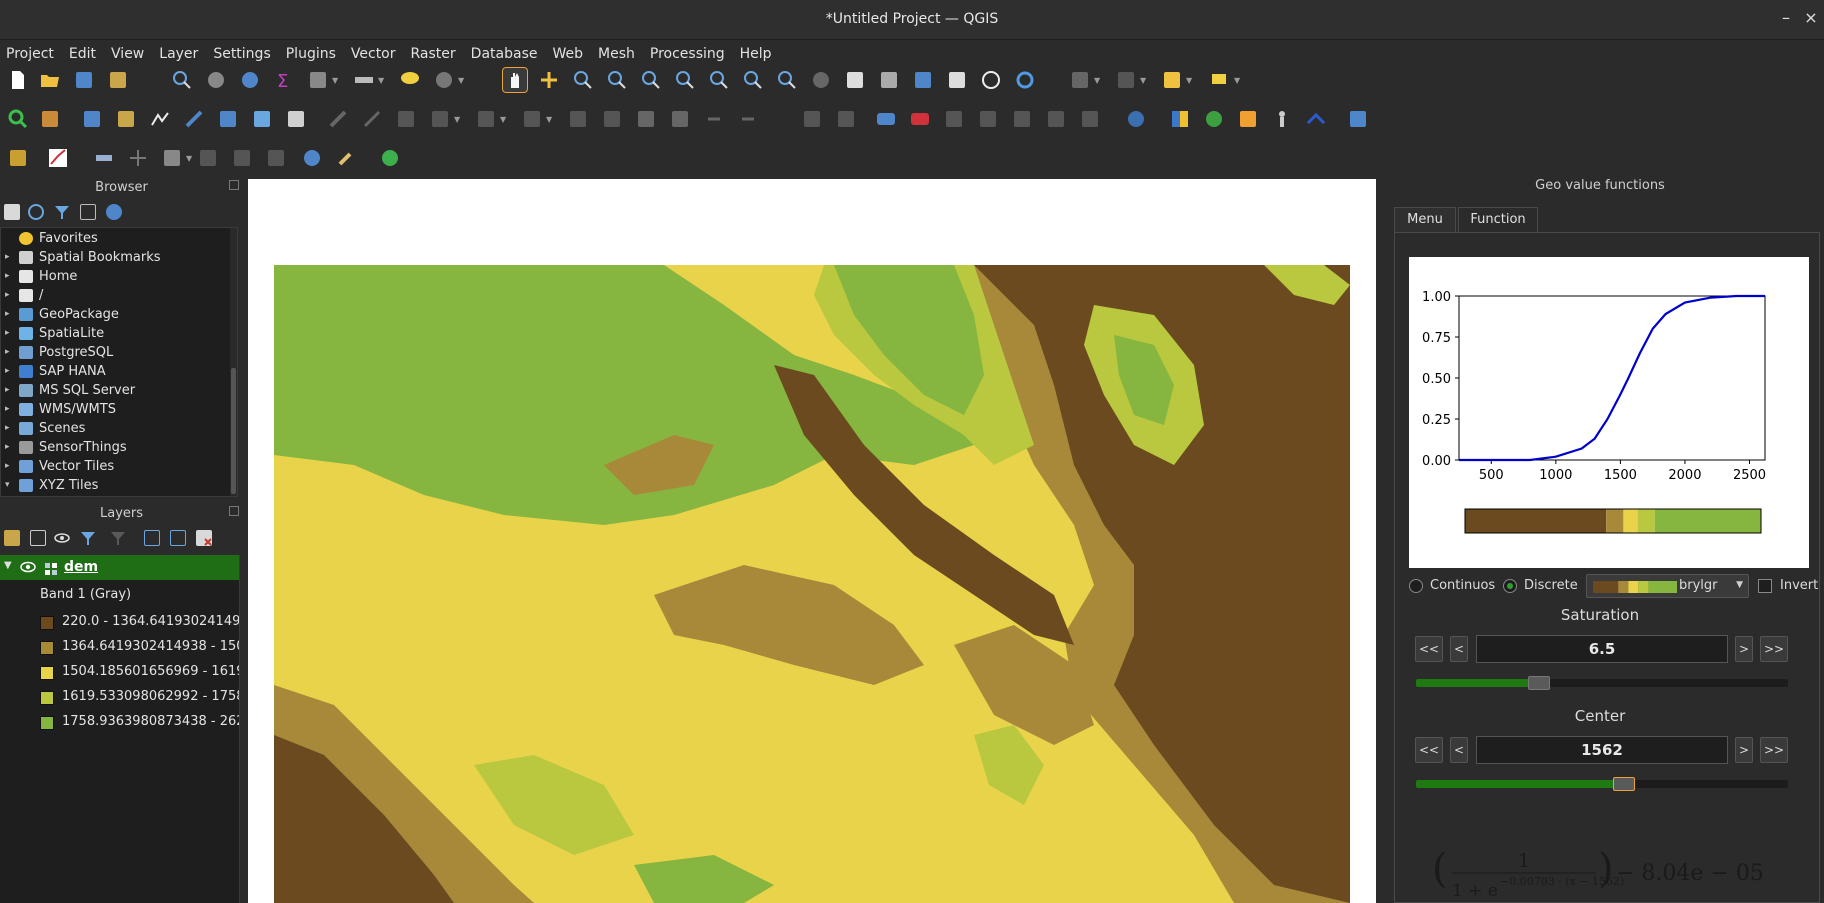 This screenshot has width=1824, height=903. I want to click on temporal-controller-icon, so click(991, 80).